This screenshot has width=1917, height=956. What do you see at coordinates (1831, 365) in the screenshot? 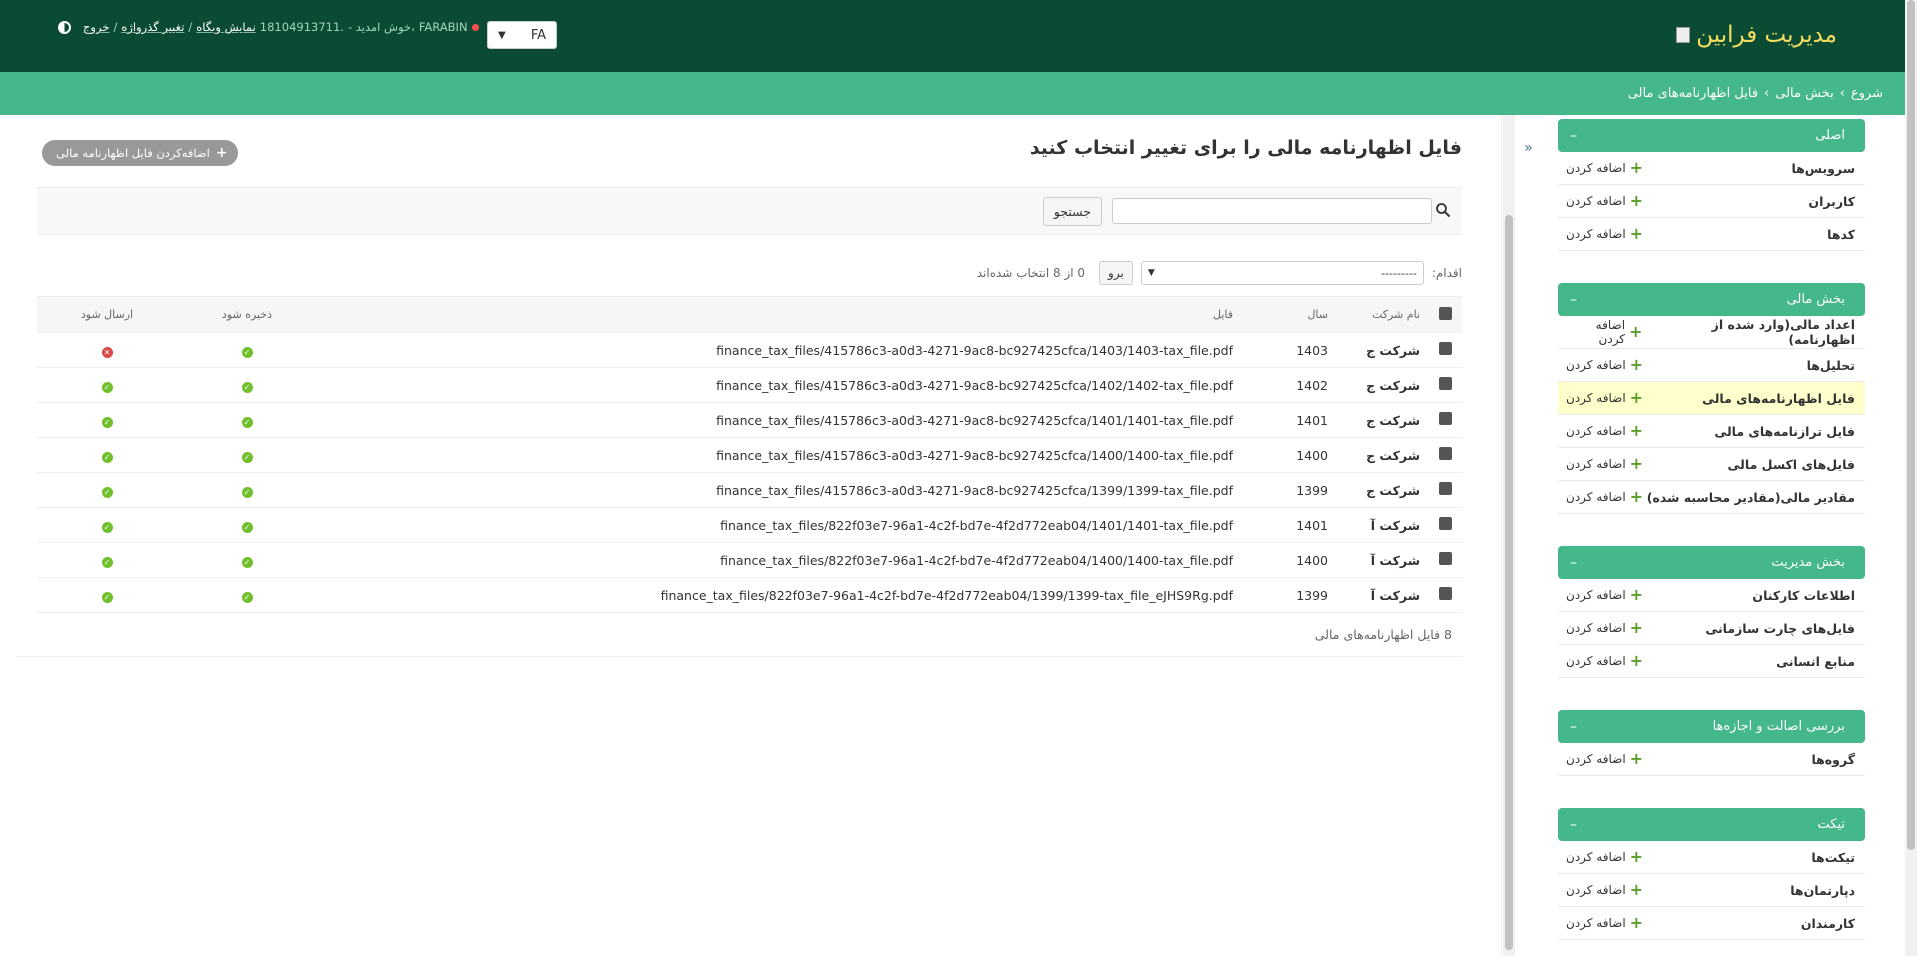
I see `sidebar-item-label: تحلیل‌ها` at bounding box center [1831, 365].